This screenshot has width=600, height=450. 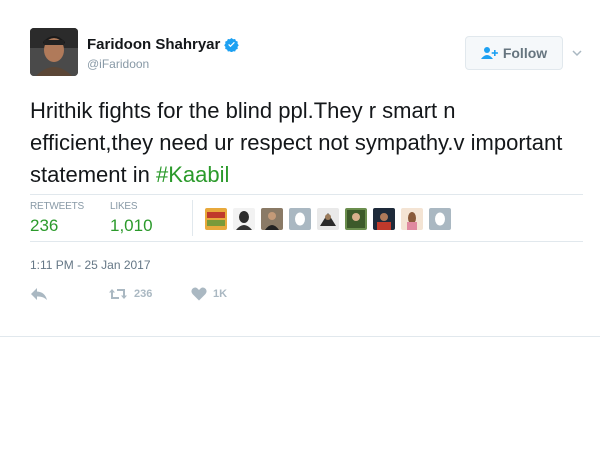 I want to click on likes-stat: LIKES 1,010, so click(x=131, y=218).